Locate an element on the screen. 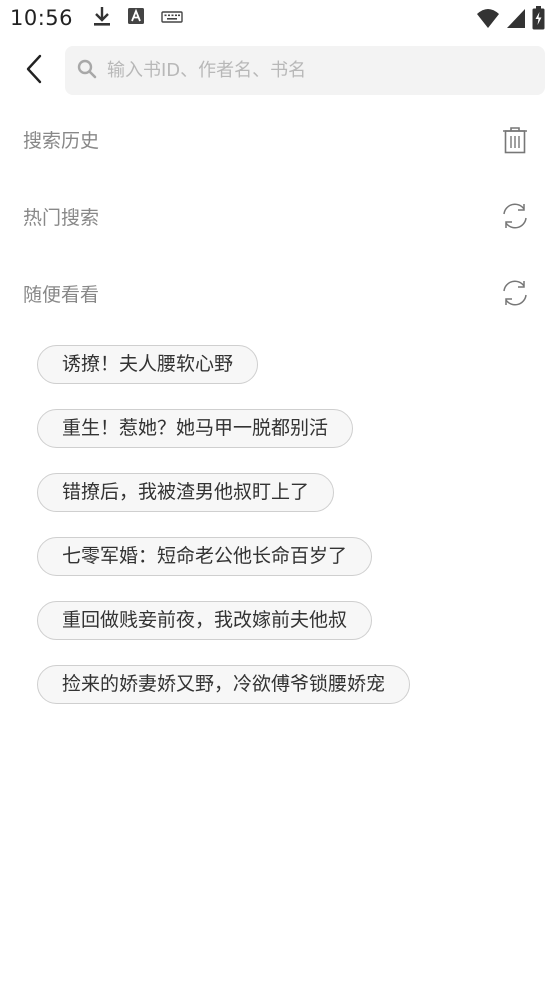 The image size is (553, 983). book-chip: 重生！惹她？她马甲一脱都别活 is located at coordinates (195, 428).